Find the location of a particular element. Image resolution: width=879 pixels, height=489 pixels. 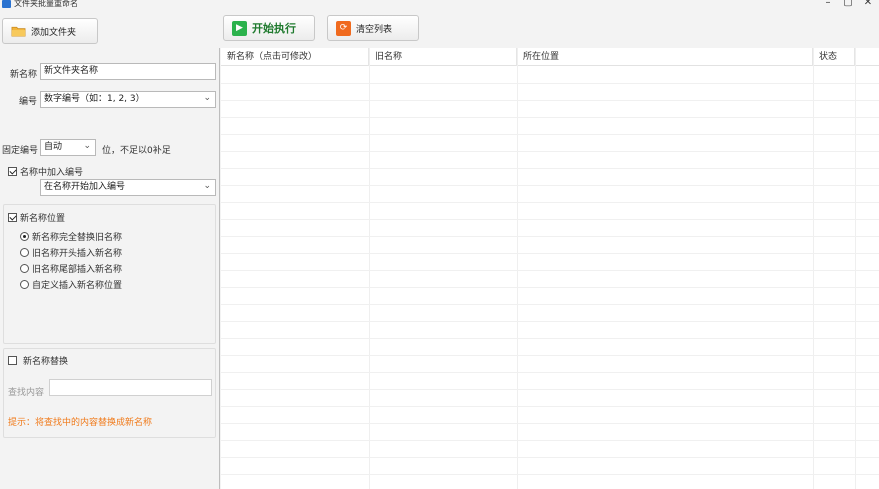

play-icon: ▶ is located at coordinates (239, 28).